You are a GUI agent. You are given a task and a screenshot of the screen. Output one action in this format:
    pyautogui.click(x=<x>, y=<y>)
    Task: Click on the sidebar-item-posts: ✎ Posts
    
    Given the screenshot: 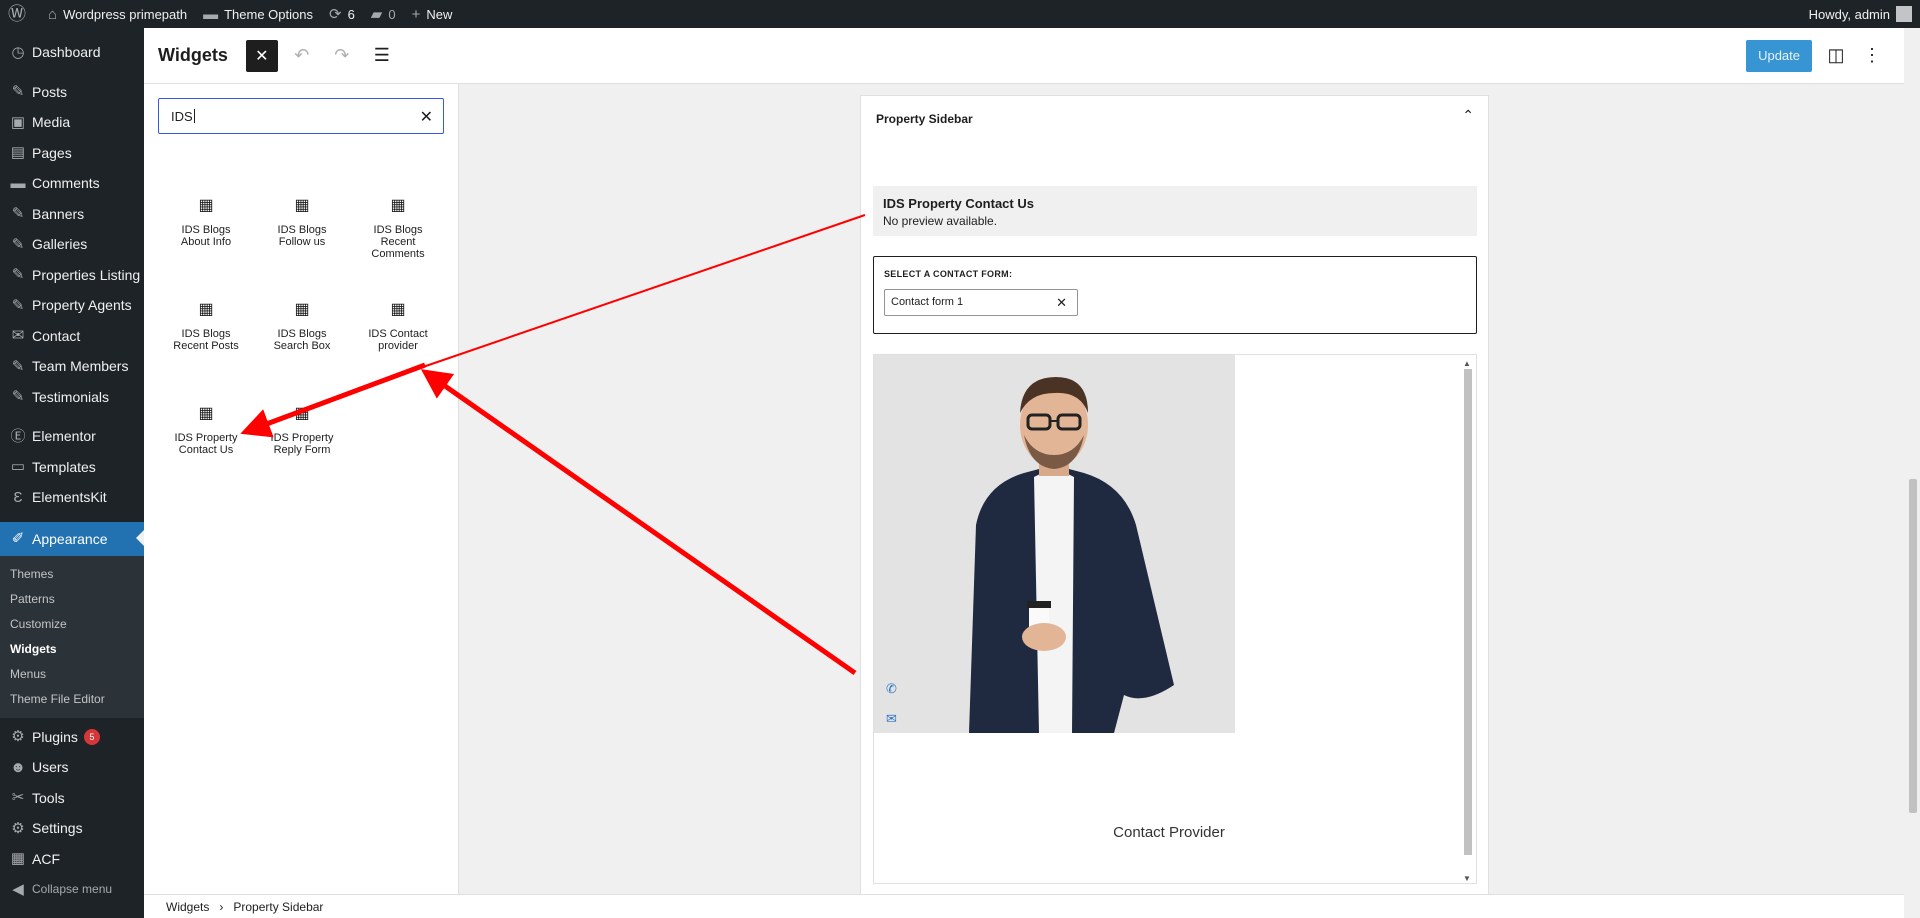 What is the action you would take?
    pyautogui.click(x=72, y=92)
    